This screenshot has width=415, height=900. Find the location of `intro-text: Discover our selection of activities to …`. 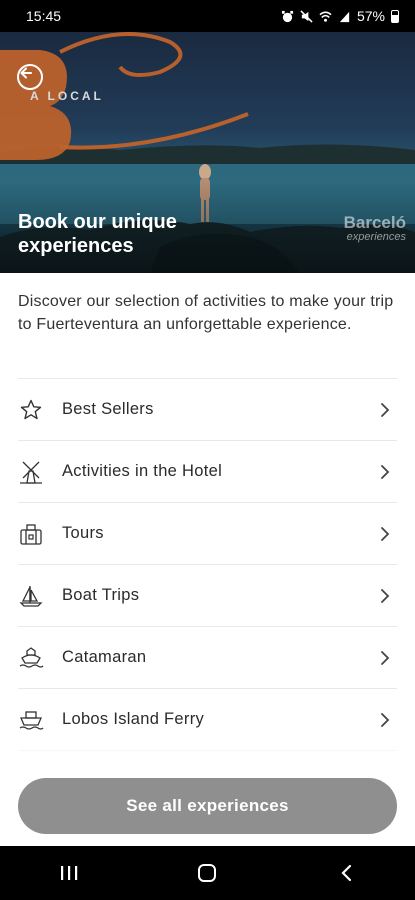

intro-text: Discover our selection of activities to … is located at coordinates (206, 313).